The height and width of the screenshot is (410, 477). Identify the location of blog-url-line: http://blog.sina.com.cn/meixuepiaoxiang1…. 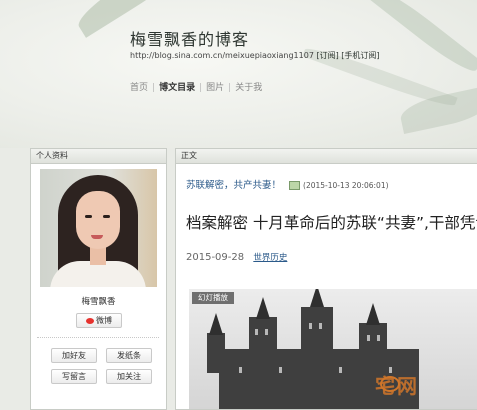
(255, 55).